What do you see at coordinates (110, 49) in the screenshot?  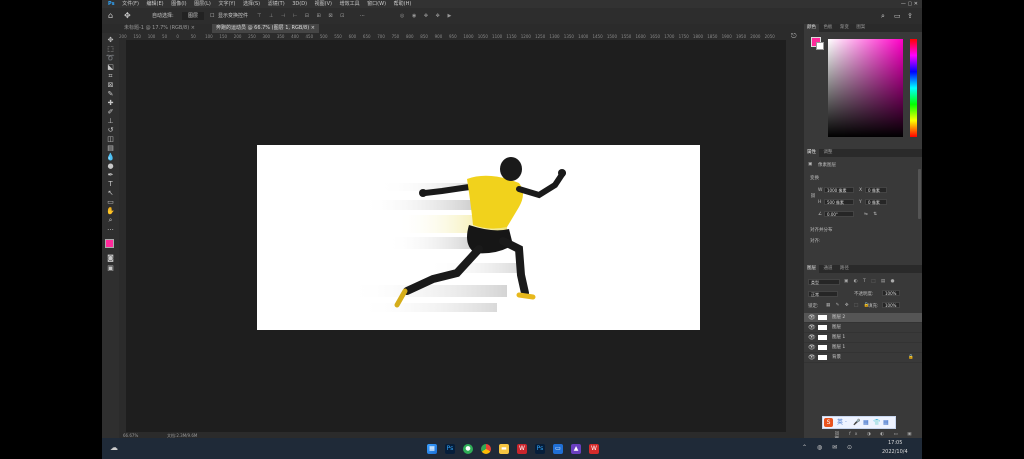 I see `marquee-tool-icon: ⬚` at bounding box center [110, 49].